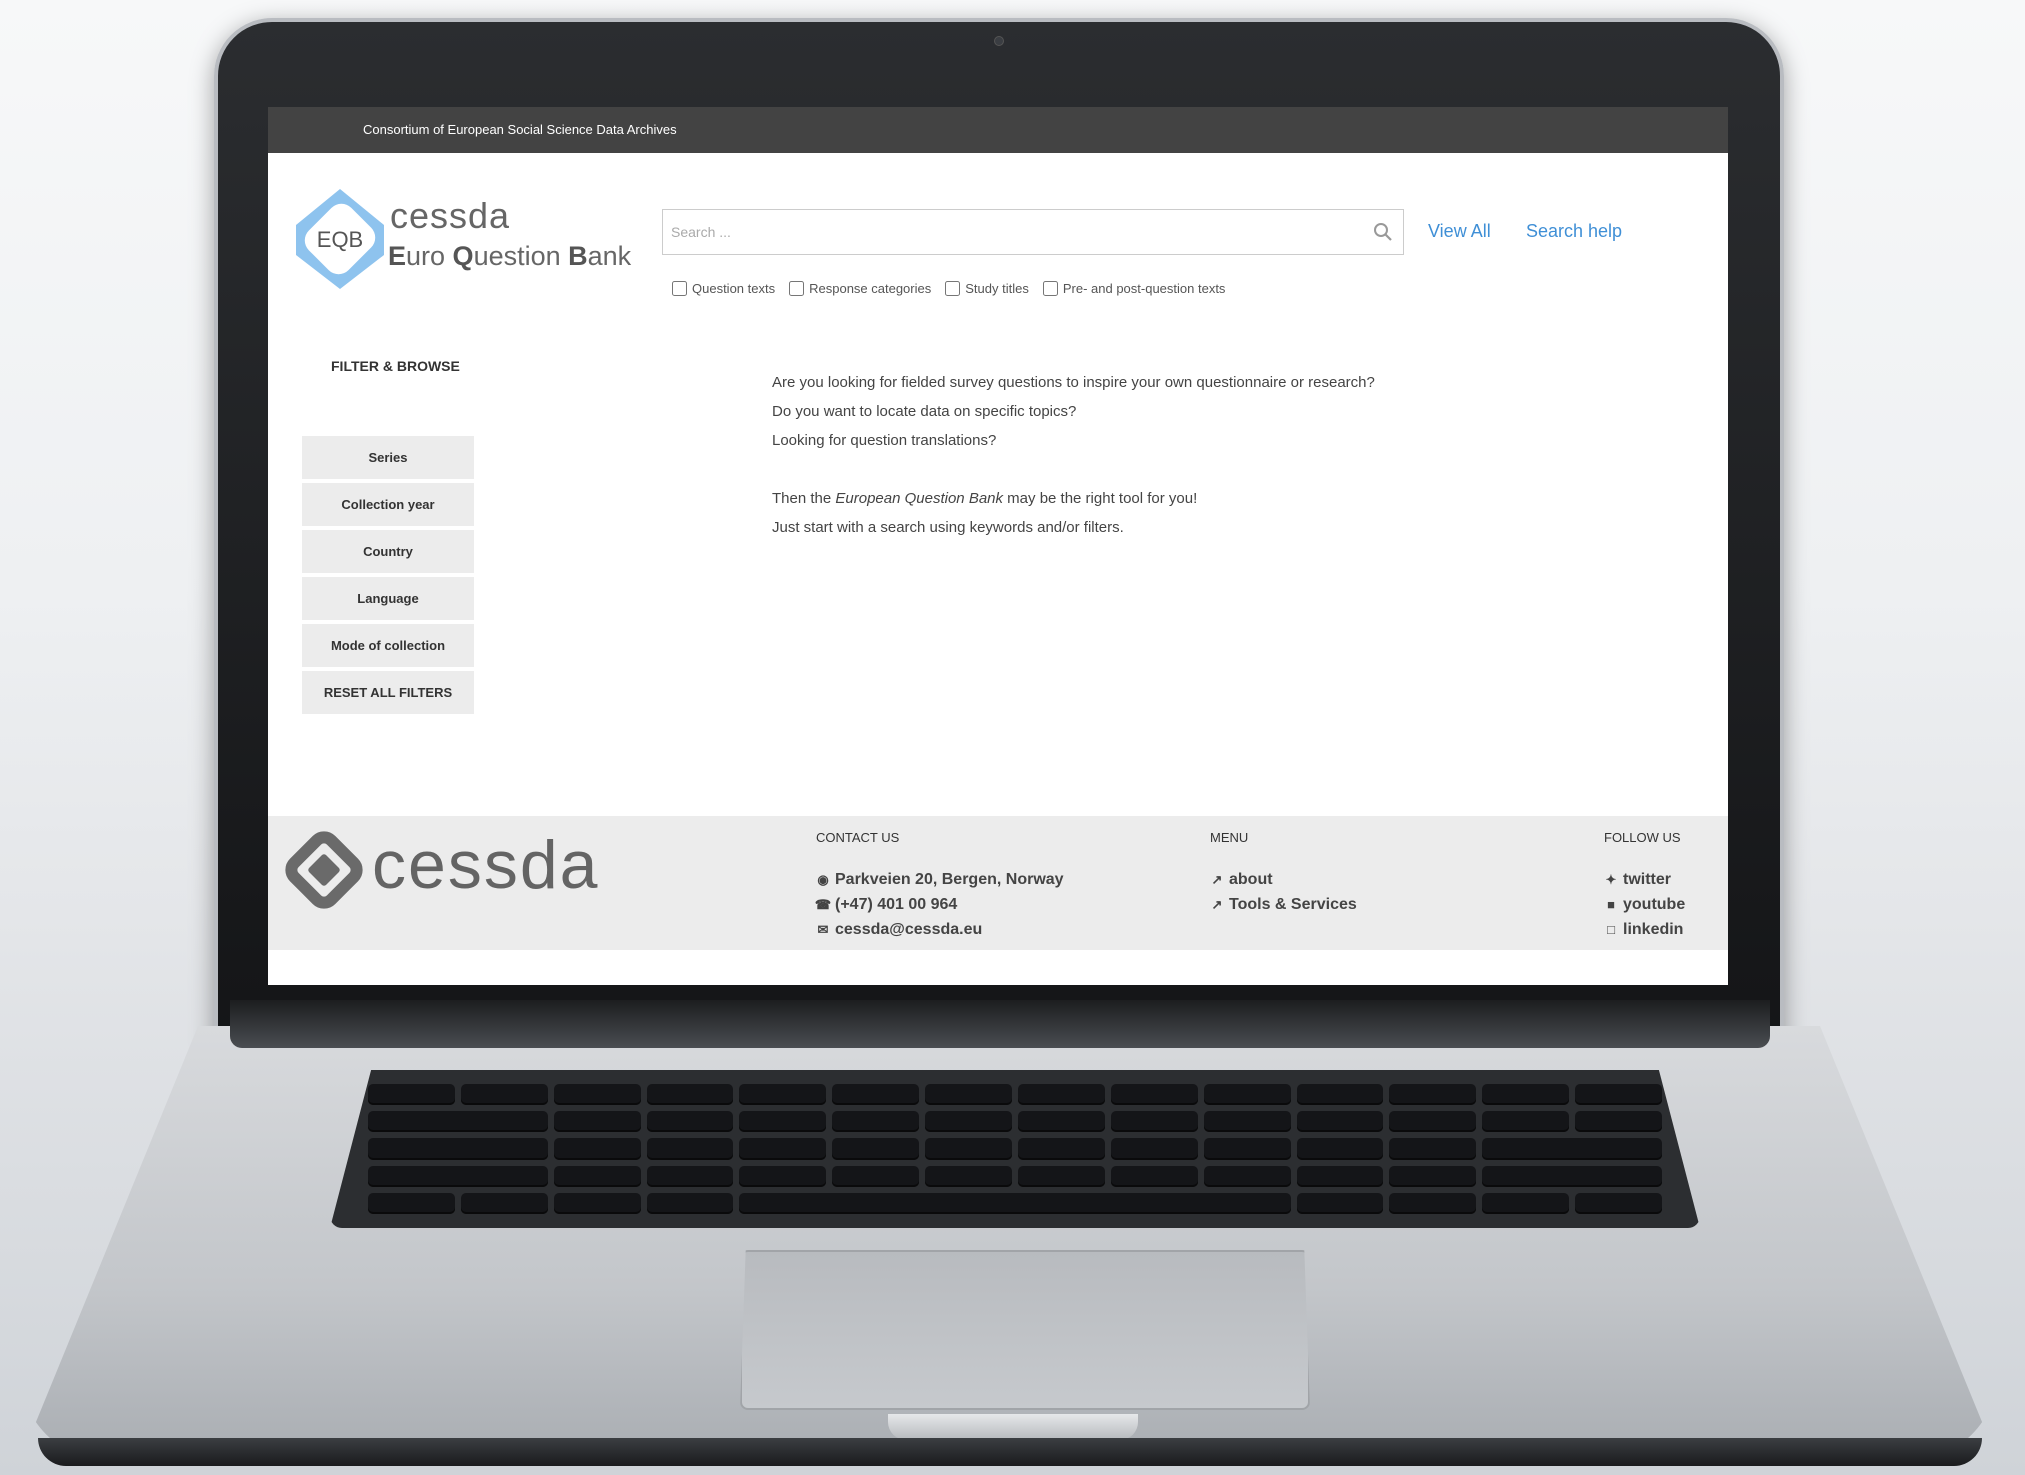  Describe the element at coordinates (940, 929) in the screenshot. I see `contact-email: ✉ cessda@cessda.eu` at that location.